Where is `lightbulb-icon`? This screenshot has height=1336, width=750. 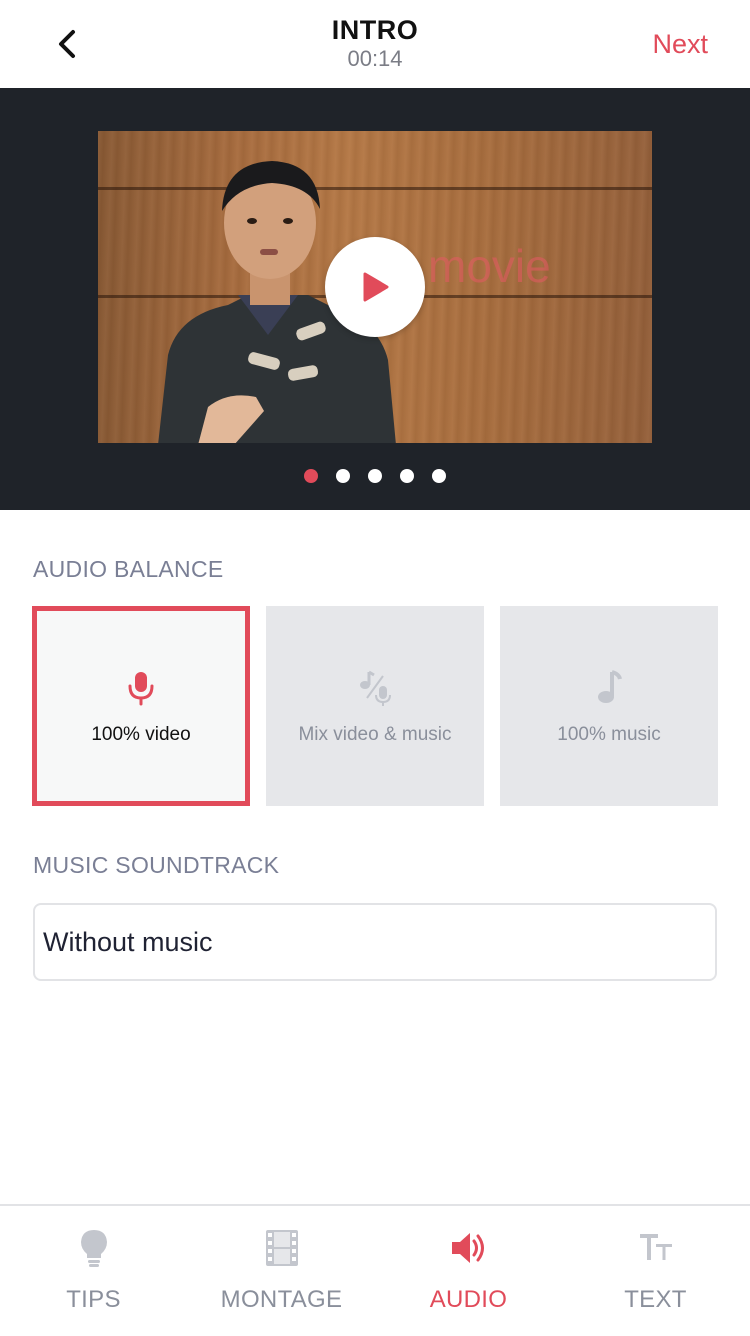
lightbulb-icon is located at coordinates (93, 1248).